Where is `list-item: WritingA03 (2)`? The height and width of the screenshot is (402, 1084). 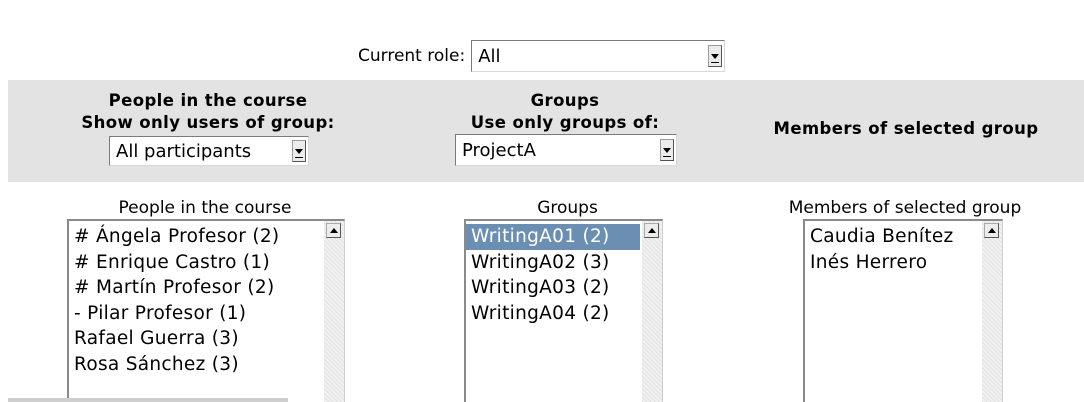 list-item: WritingA03 (2) is located at coordinates (553, 288).